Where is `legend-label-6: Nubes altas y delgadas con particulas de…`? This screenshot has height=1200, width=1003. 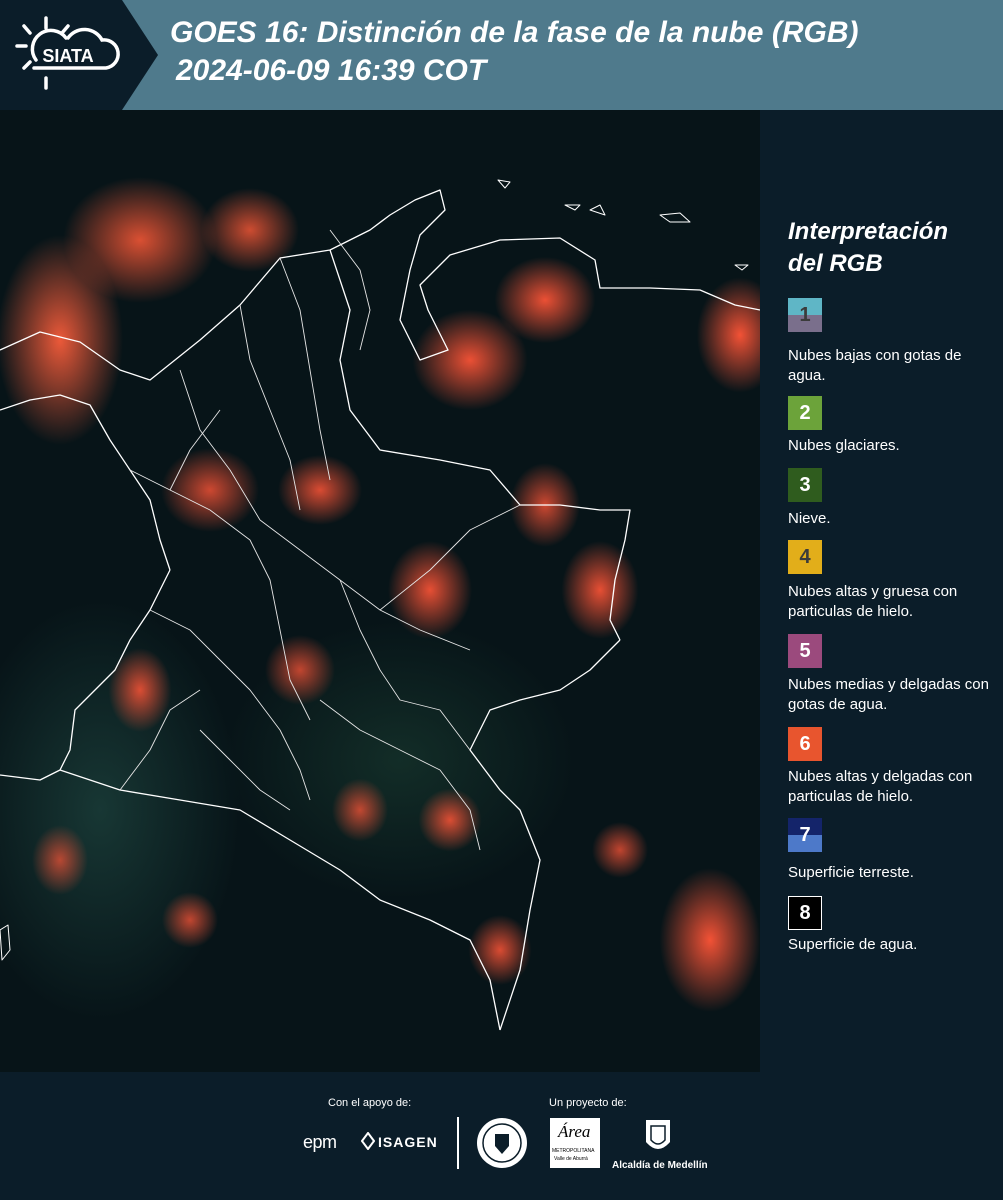
legend-label-6: Nubes altas y delgadas con particulas de… is located at coordinates (880, 786).